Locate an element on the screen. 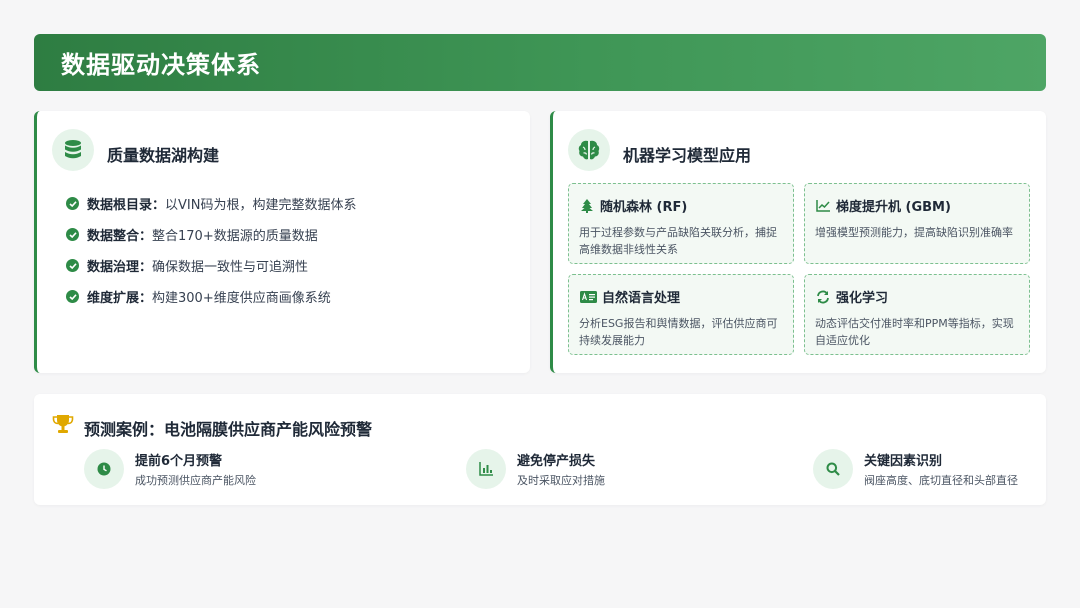 The width and height of the screenshot is (1080, 608). list-item-text: 确保数据一致性与可追溯性 is located at coordinates (230, 267).